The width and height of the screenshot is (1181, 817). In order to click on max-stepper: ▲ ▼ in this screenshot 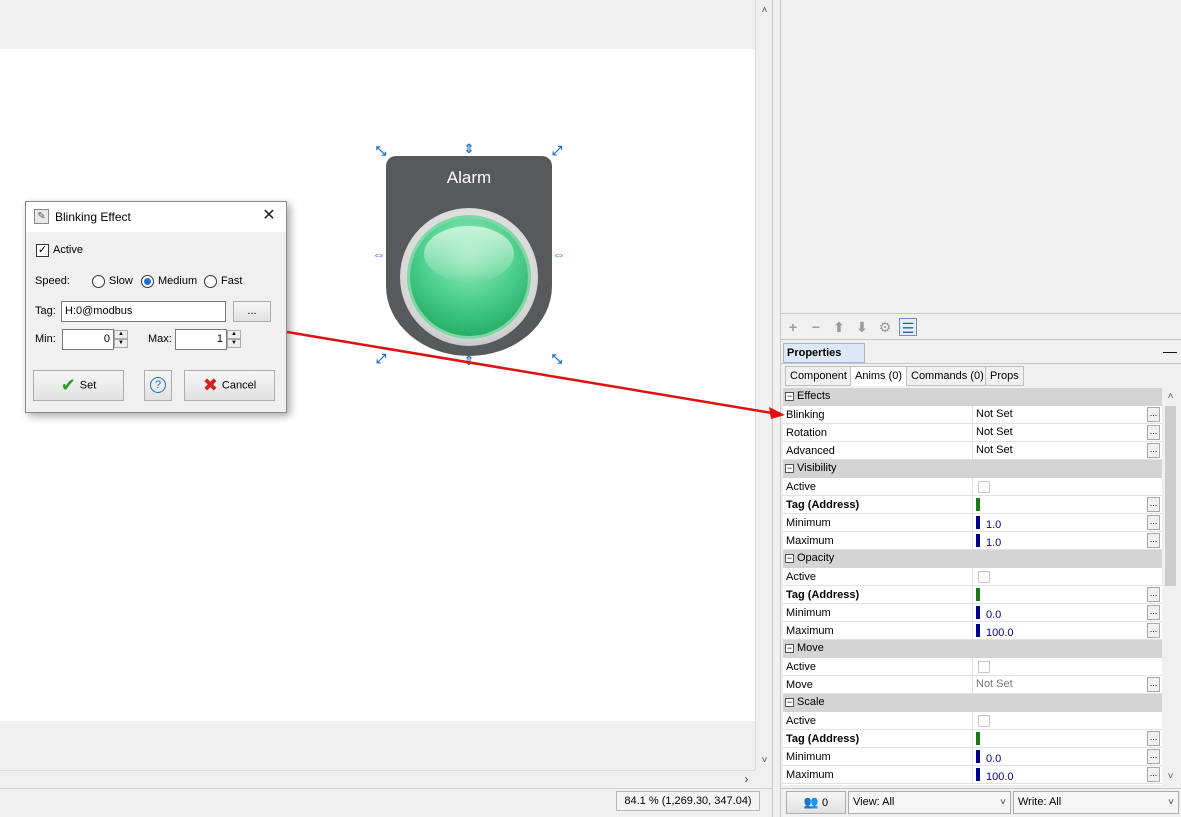, I will do `click(234, 339)`.